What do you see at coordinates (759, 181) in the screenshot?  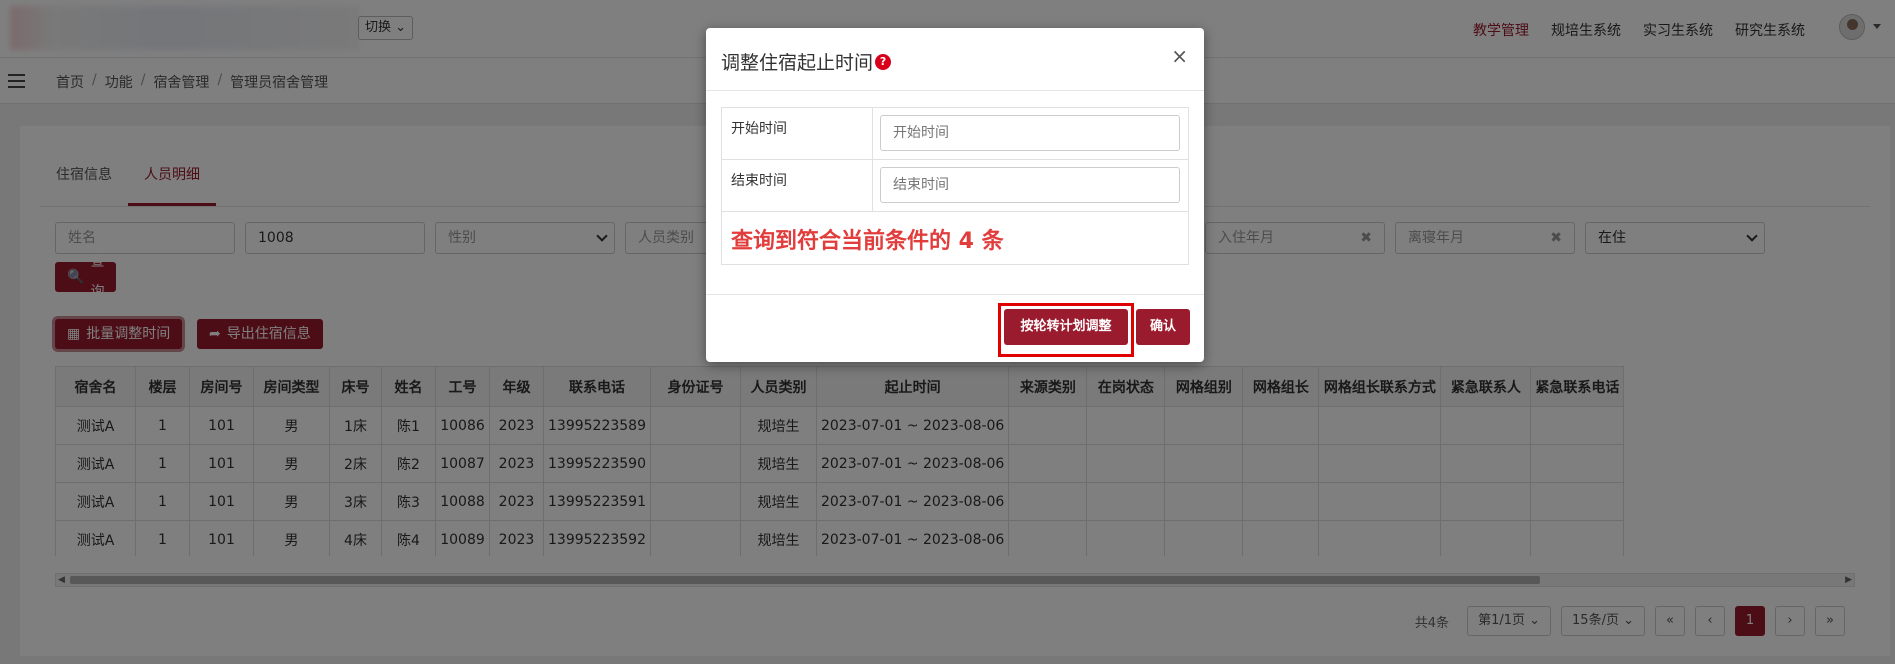 I see `end-time-label: 结束时间` at bounding box center [759, 181].